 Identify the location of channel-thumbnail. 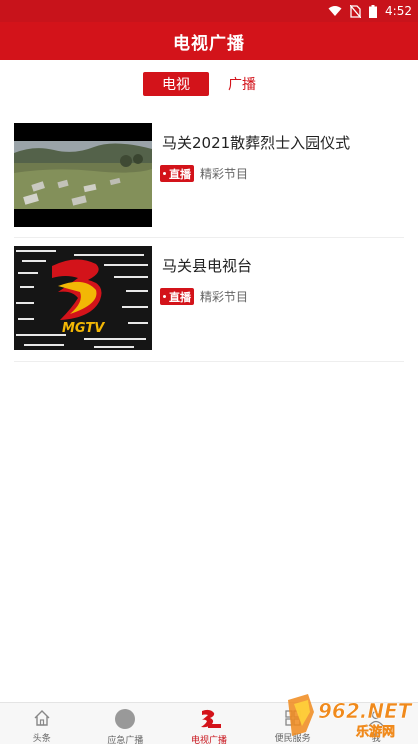
(83, 175).